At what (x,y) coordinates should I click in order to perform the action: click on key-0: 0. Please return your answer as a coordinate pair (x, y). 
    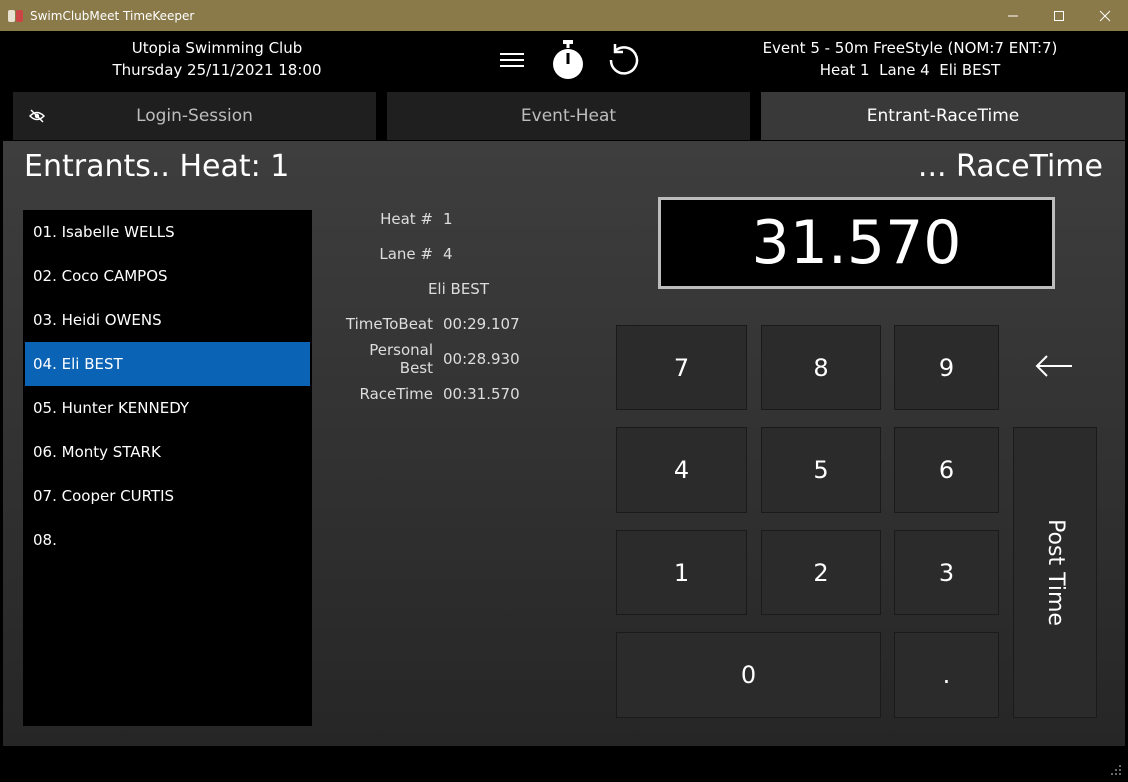
    Looking at the image, I should click on (748, 675).